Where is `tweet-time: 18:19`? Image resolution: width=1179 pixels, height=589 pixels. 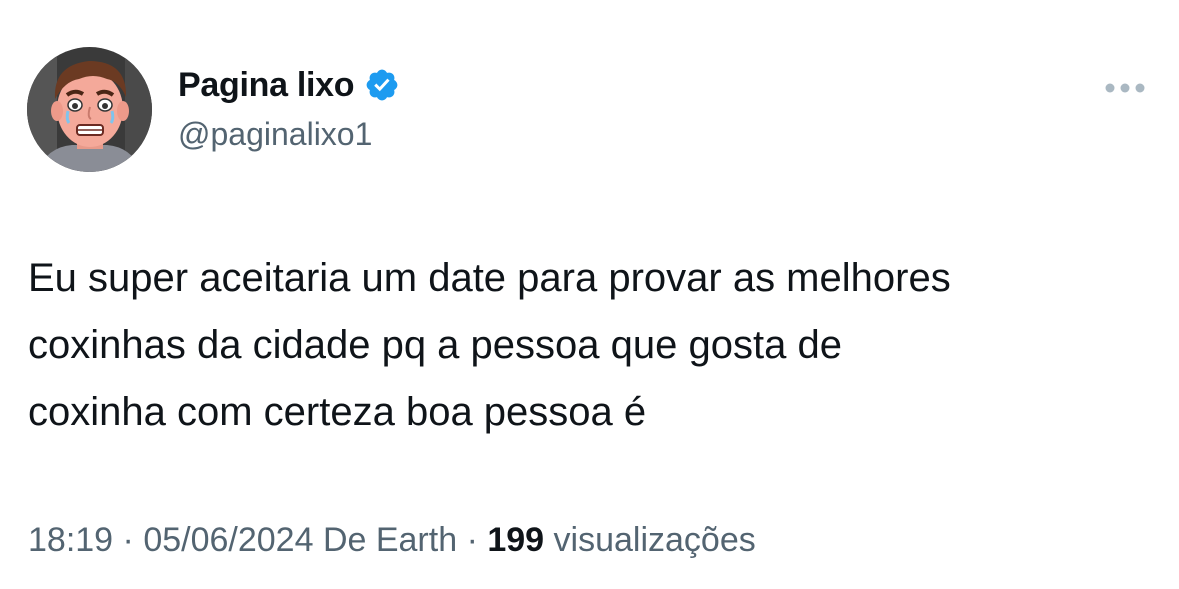
tweet-time: 18:19 is located at coordinates (70, 540).